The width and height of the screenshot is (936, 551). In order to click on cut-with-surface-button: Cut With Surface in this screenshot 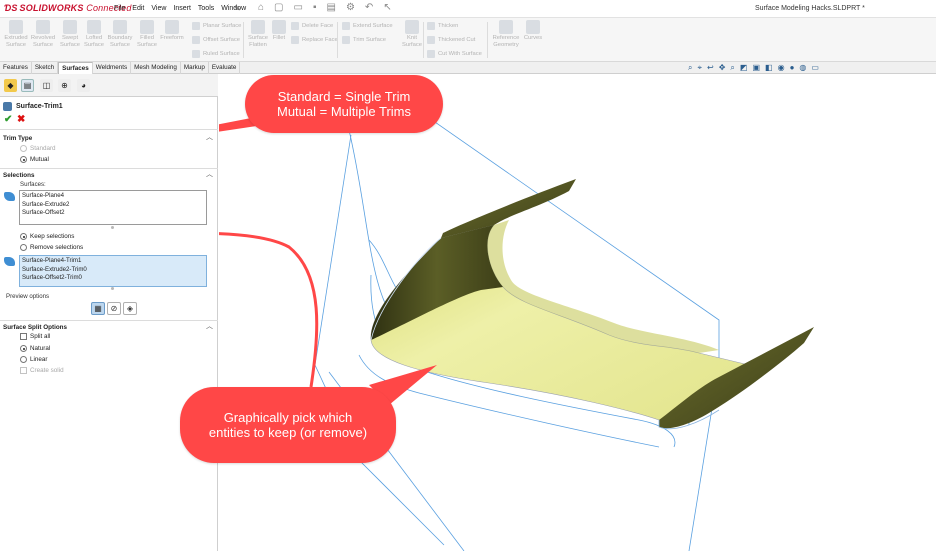, I will do `click(454, 54)`.